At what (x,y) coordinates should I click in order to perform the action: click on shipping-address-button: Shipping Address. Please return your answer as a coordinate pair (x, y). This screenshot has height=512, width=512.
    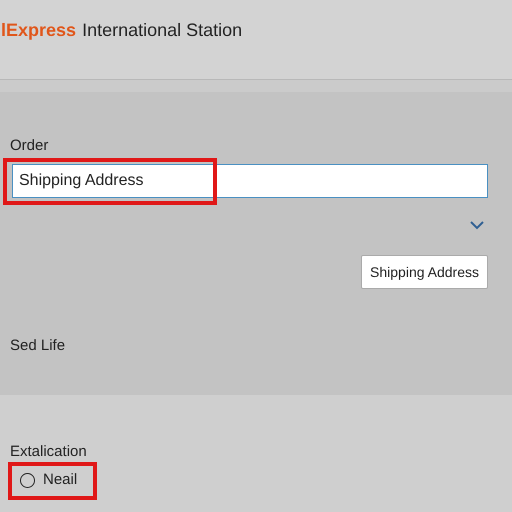
    Looking at the image, I should click on (424, 272).